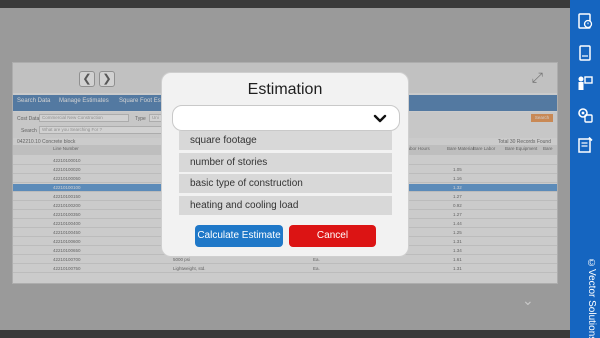 Image resolution: width=600 pixels, height=338 pixels. I want to click on expand-icon: ⤢, so click(537, 77).